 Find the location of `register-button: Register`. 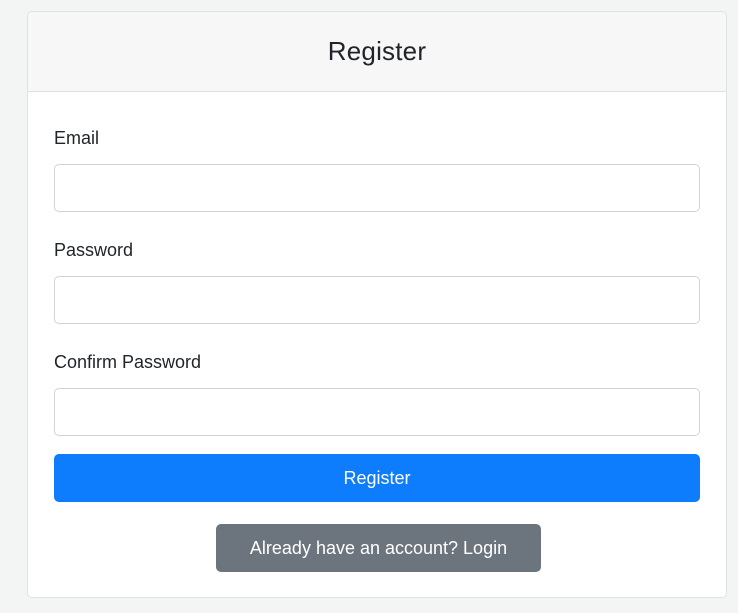

register-button: Register is located at coordinates (377, 478).